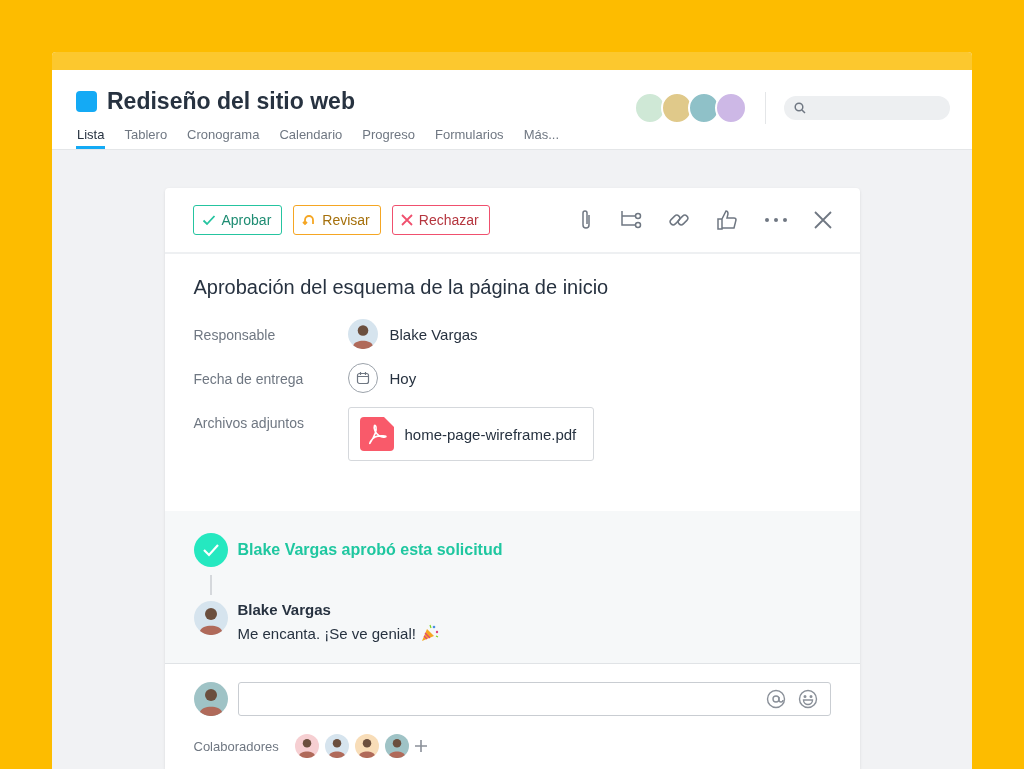 Image resolution: width=1024 pixels, height=769 pixels. Describe the element at coordinates (326, 633) in the screenshot. I see `comment-text: Me encanta. ¡Se ve genial!` at that location.